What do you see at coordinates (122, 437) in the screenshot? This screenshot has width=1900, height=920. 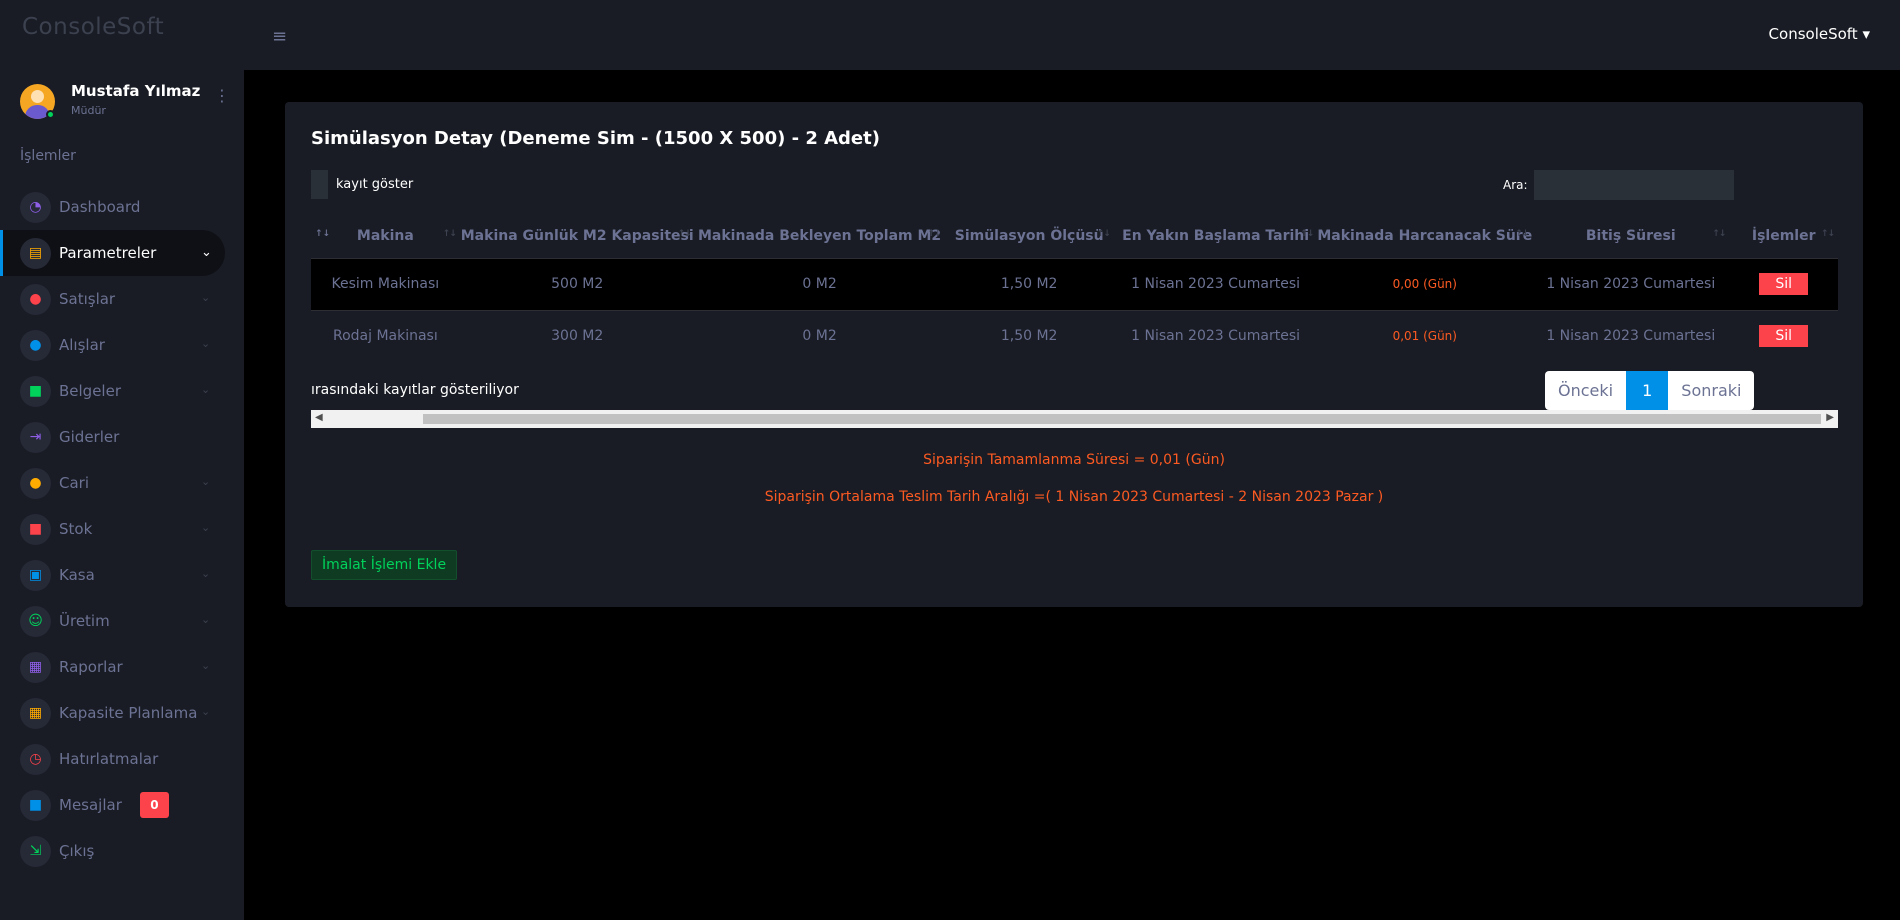 I see `sidebar-item-giderler: ⇥ Giderler` at bounding box center [122, 437].